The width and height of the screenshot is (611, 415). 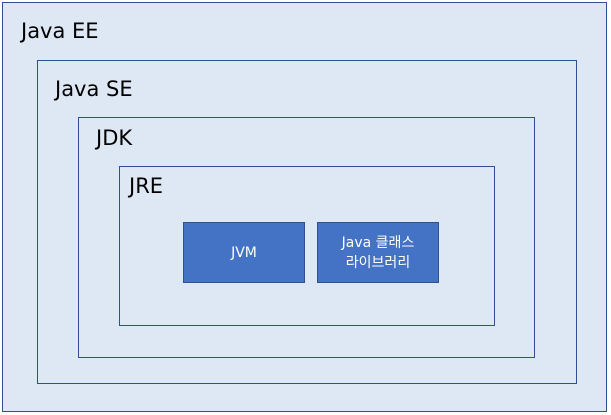 What do you see at coordinates (378, 252) in the screenshot?
I see `java-class-library-box: Java 클래스 라이브러리` at bounding box center [378, 252].